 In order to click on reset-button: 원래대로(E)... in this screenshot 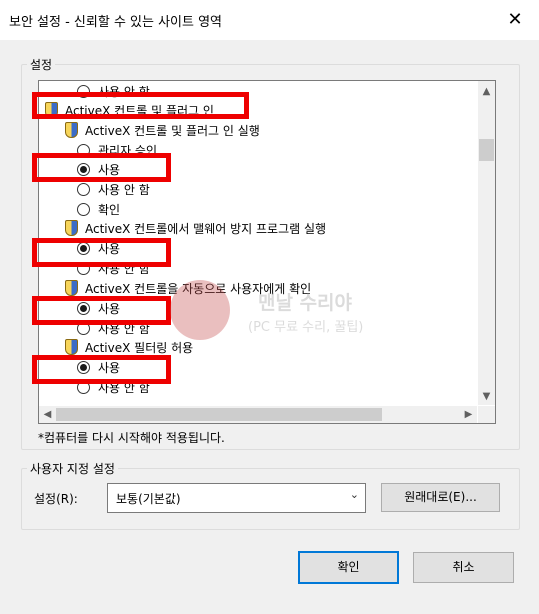, I will do `click(440, 497)`.